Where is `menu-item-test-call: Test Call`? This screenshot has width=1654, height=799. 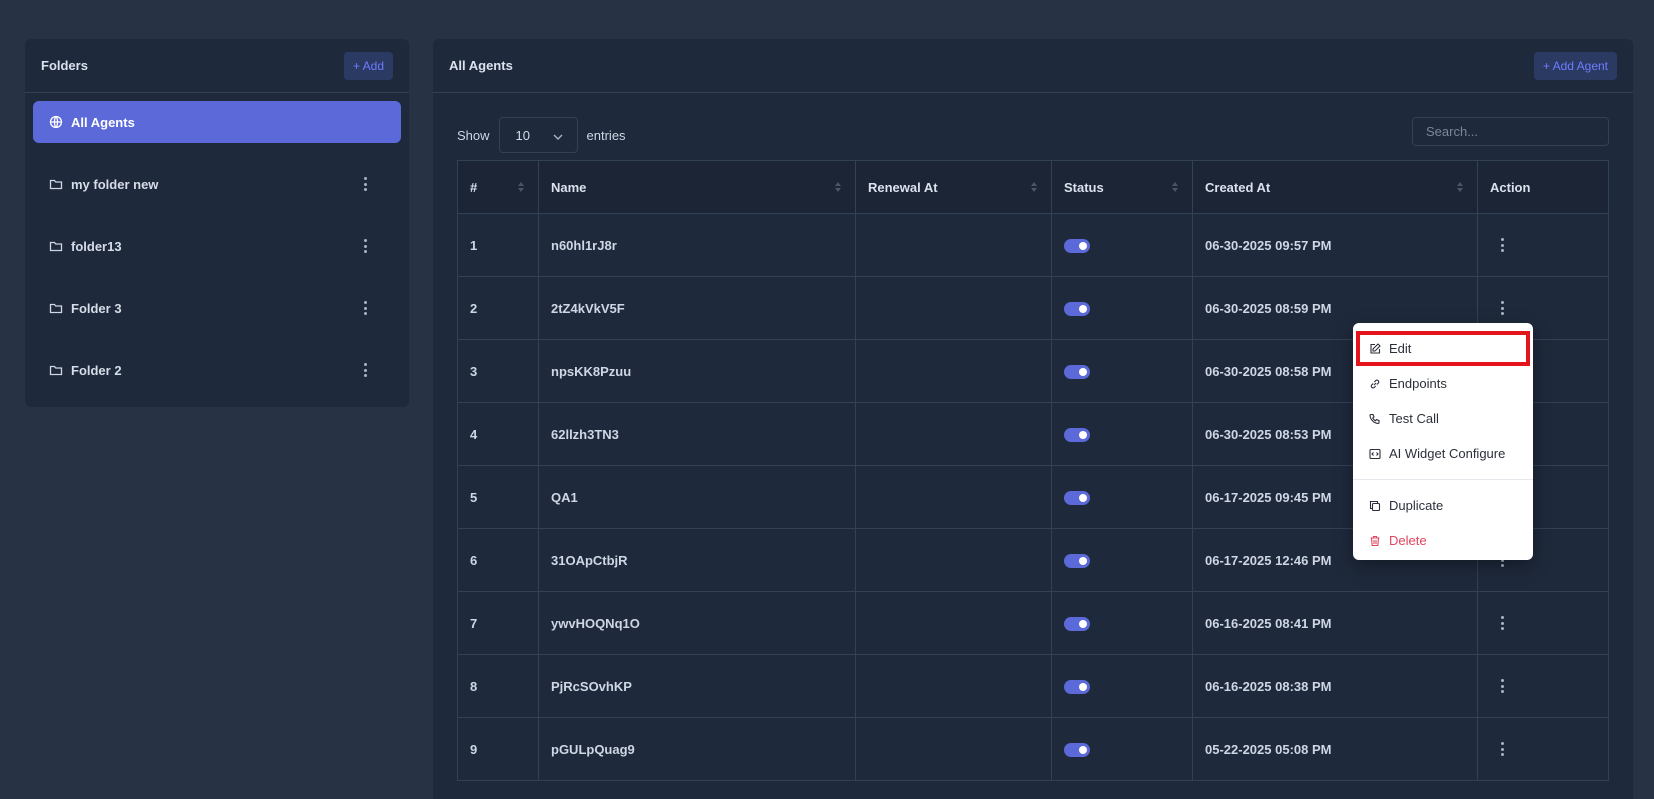 menu-item-test-call: Test Call is located at coordinates (1443, 418).